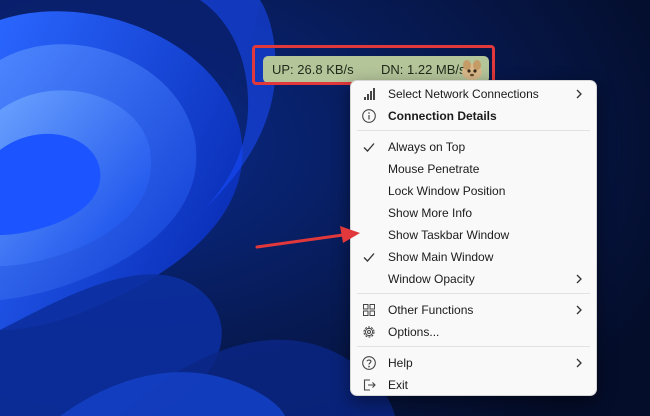 This screenshot has width=650, height=416. I want to click on menu-item-other-functions: Other Functions, so click(473, 310).